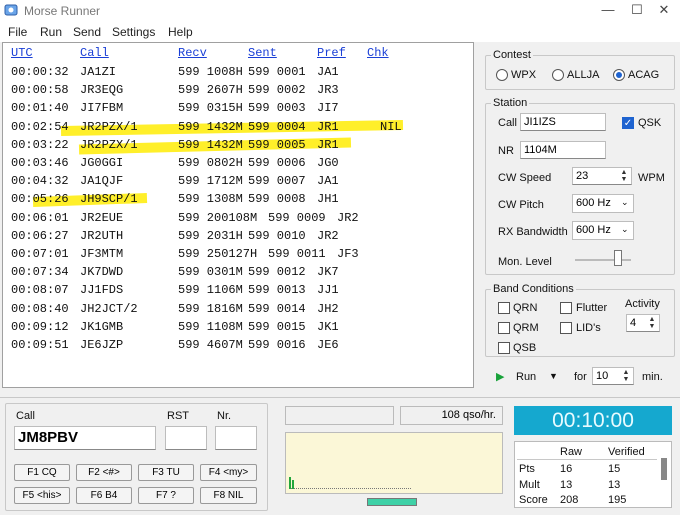 Image resolution: width=680 pixels, height=515 pixels. I want to click on log-cell-sent: 599 0009, so click(297, 217).